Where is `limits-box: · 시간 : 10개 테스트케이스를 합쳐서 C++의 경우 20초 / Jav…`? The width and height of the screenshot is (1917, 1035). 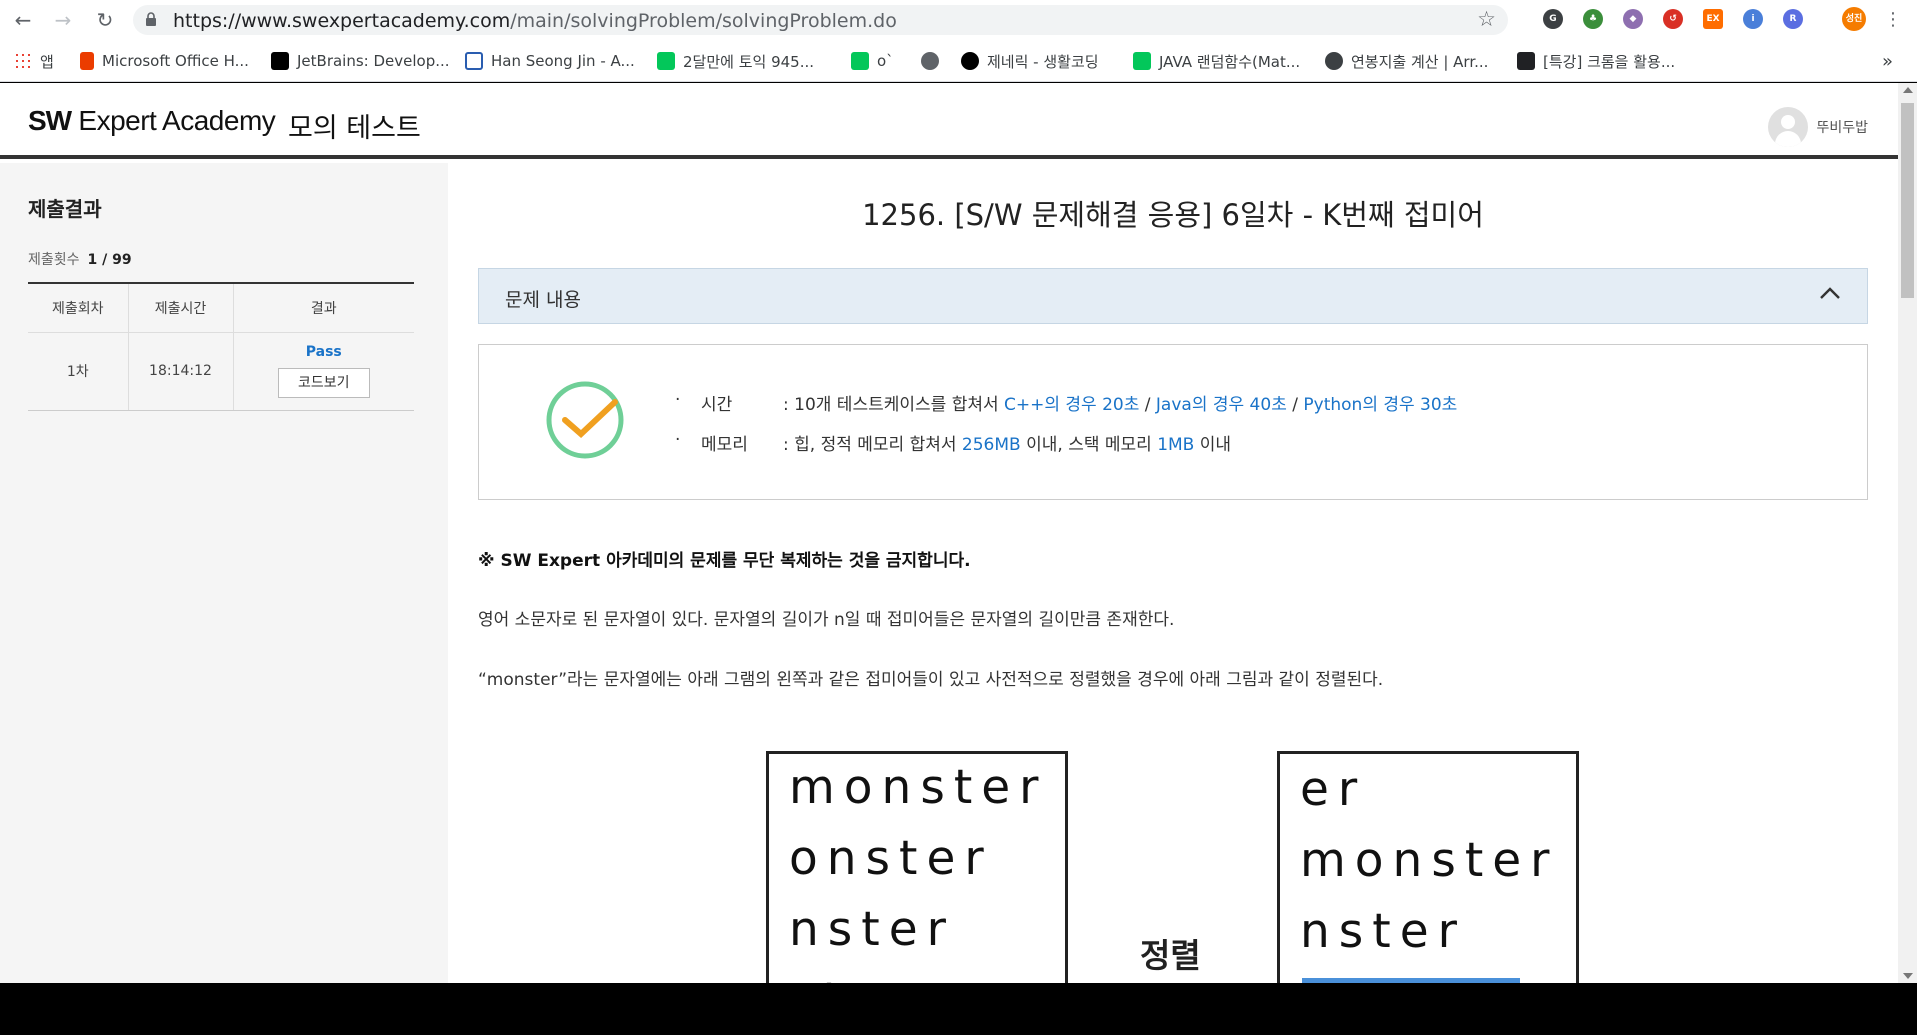 limits-box: · 시간 : 10개 테스트케이스를 합쳐서 C++의 경우 20초 / Jav… is located at coordinates (1173, 422).